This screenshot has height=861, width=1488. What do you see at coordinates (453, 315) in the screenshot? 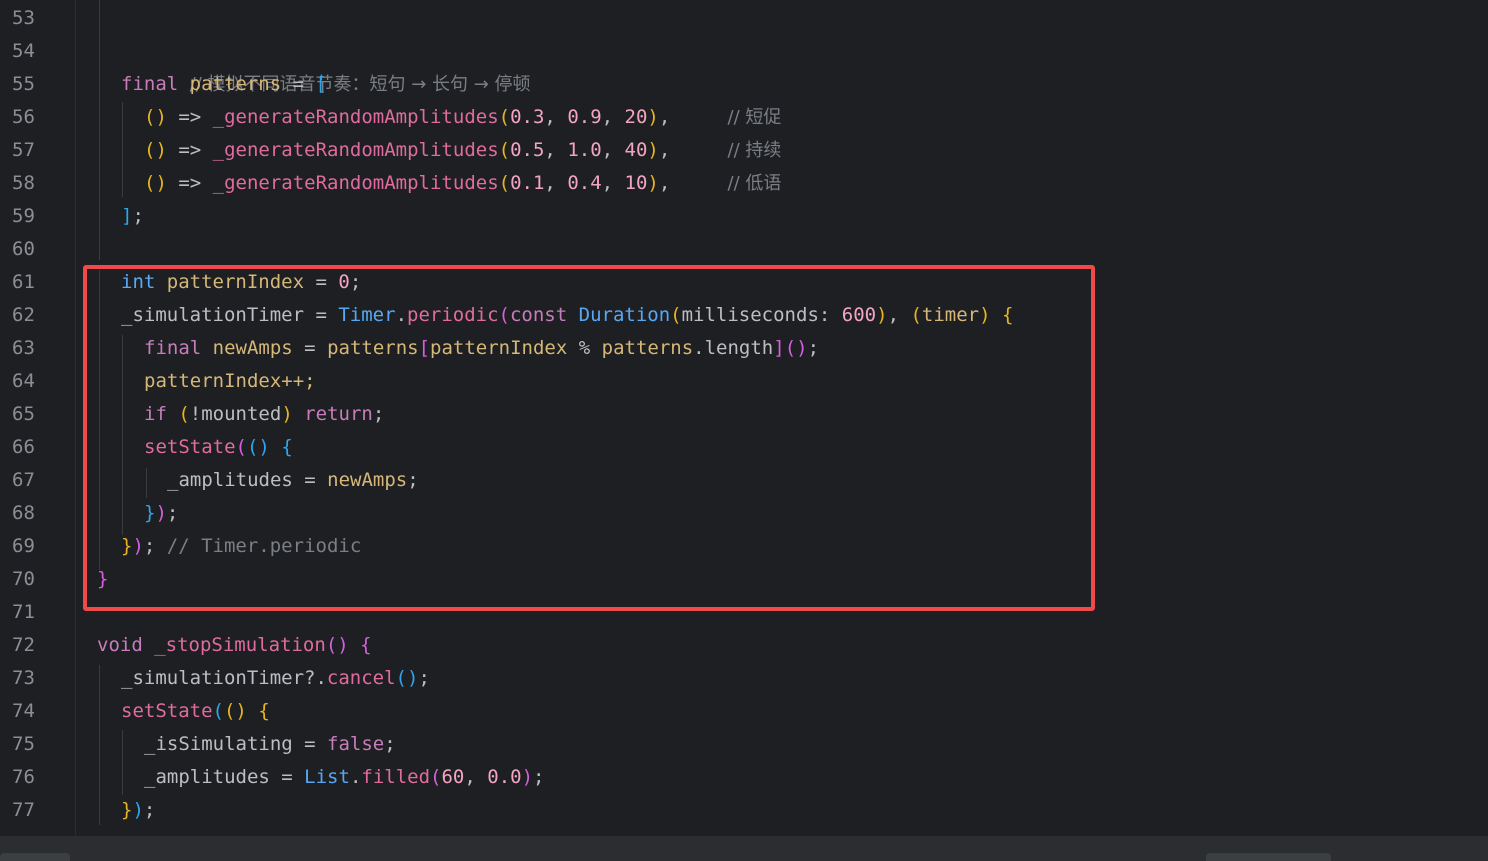
I see `method: periodic` at bounding box center [453, 315].